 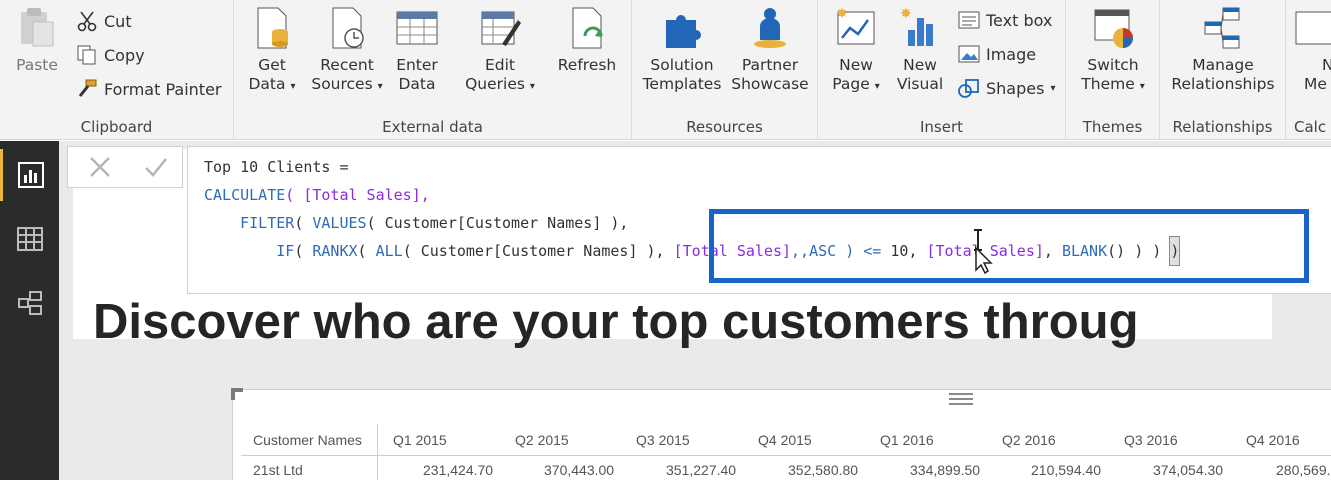 What do you see at coordinates (500, 51) in the screenshot?
I see `edit-queries-button: Edit Queries ▾` at bounding box center [500, 51].